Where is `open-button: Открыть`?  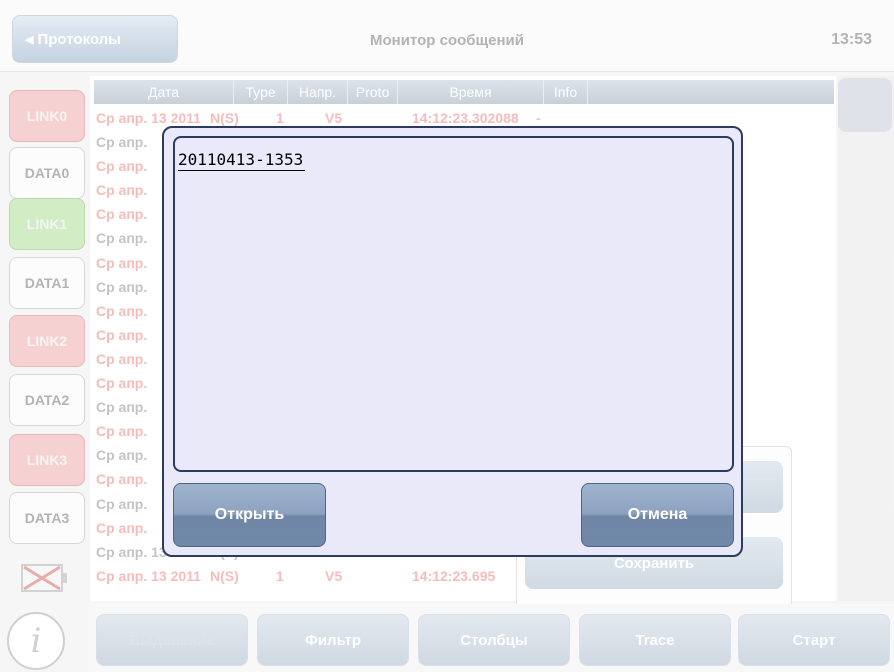 open-button: Открыть is located at coordinates (249, 515).